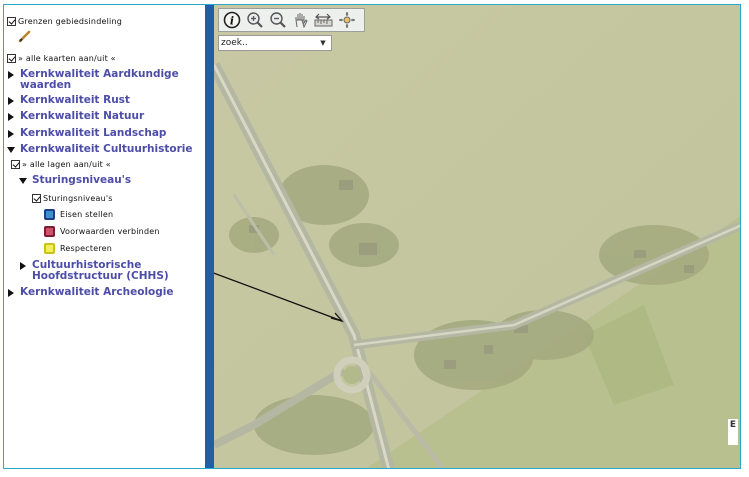  I want to click on category-rust: Kernkwaliteit Rust, so click(69, 100).